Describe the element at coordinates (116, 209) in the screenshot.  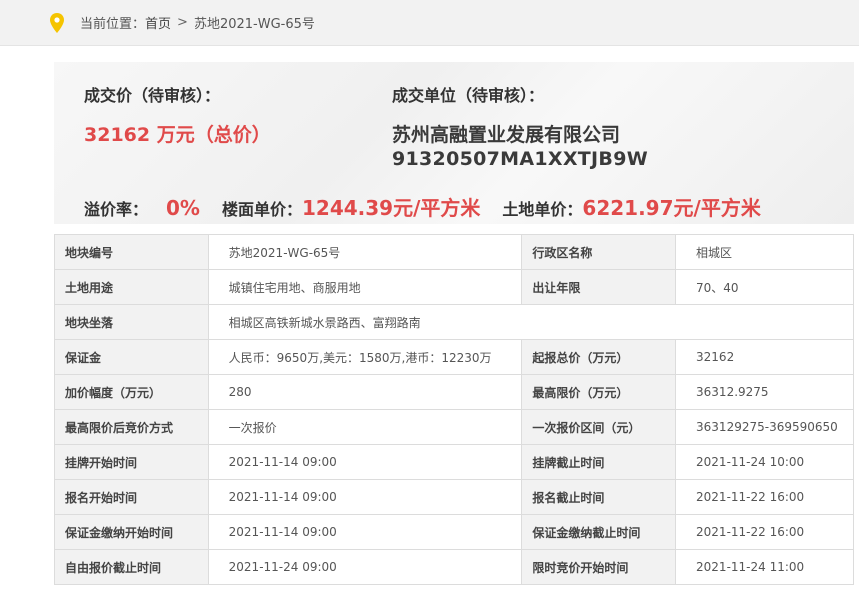
I see `premium-label: 溢价率：` at that location.